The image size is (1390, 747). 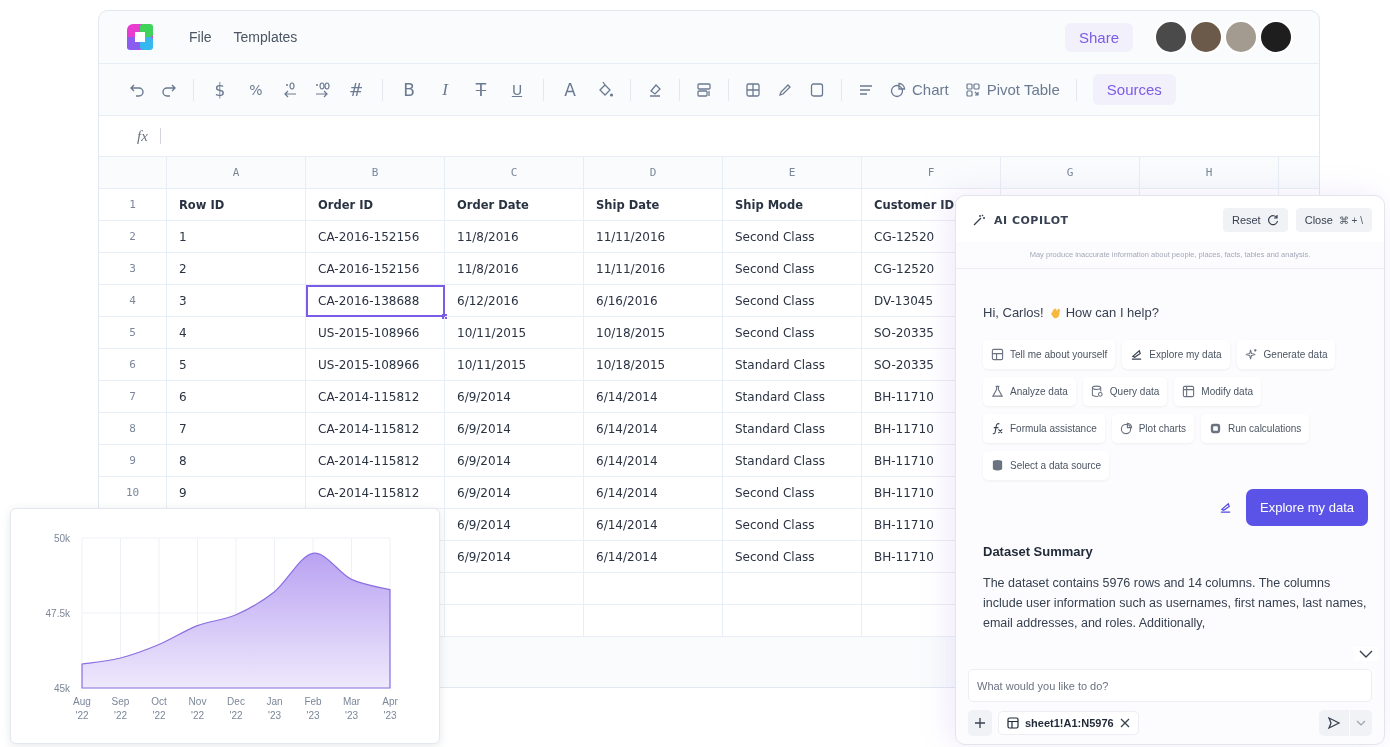 I want to click on number-format-button: #, so click(x=356, y=89).